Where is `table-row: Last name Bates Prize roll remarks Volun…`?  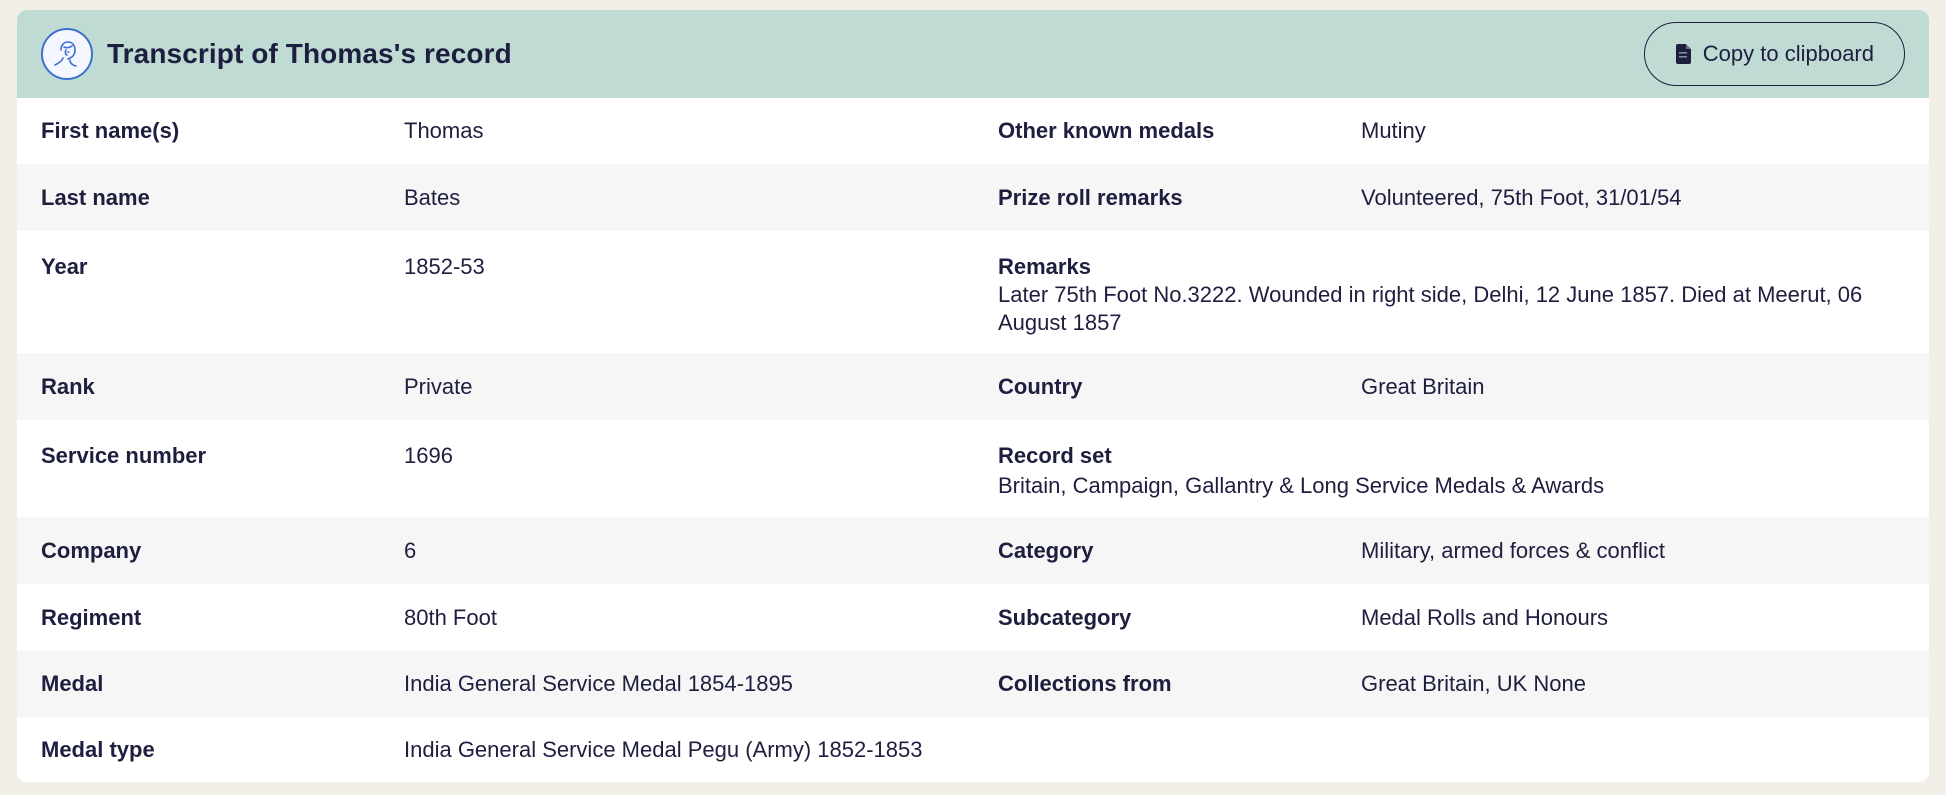
table-row: Last name Bates Prize roll remarks Volun… is located at coordinates (973, 197).